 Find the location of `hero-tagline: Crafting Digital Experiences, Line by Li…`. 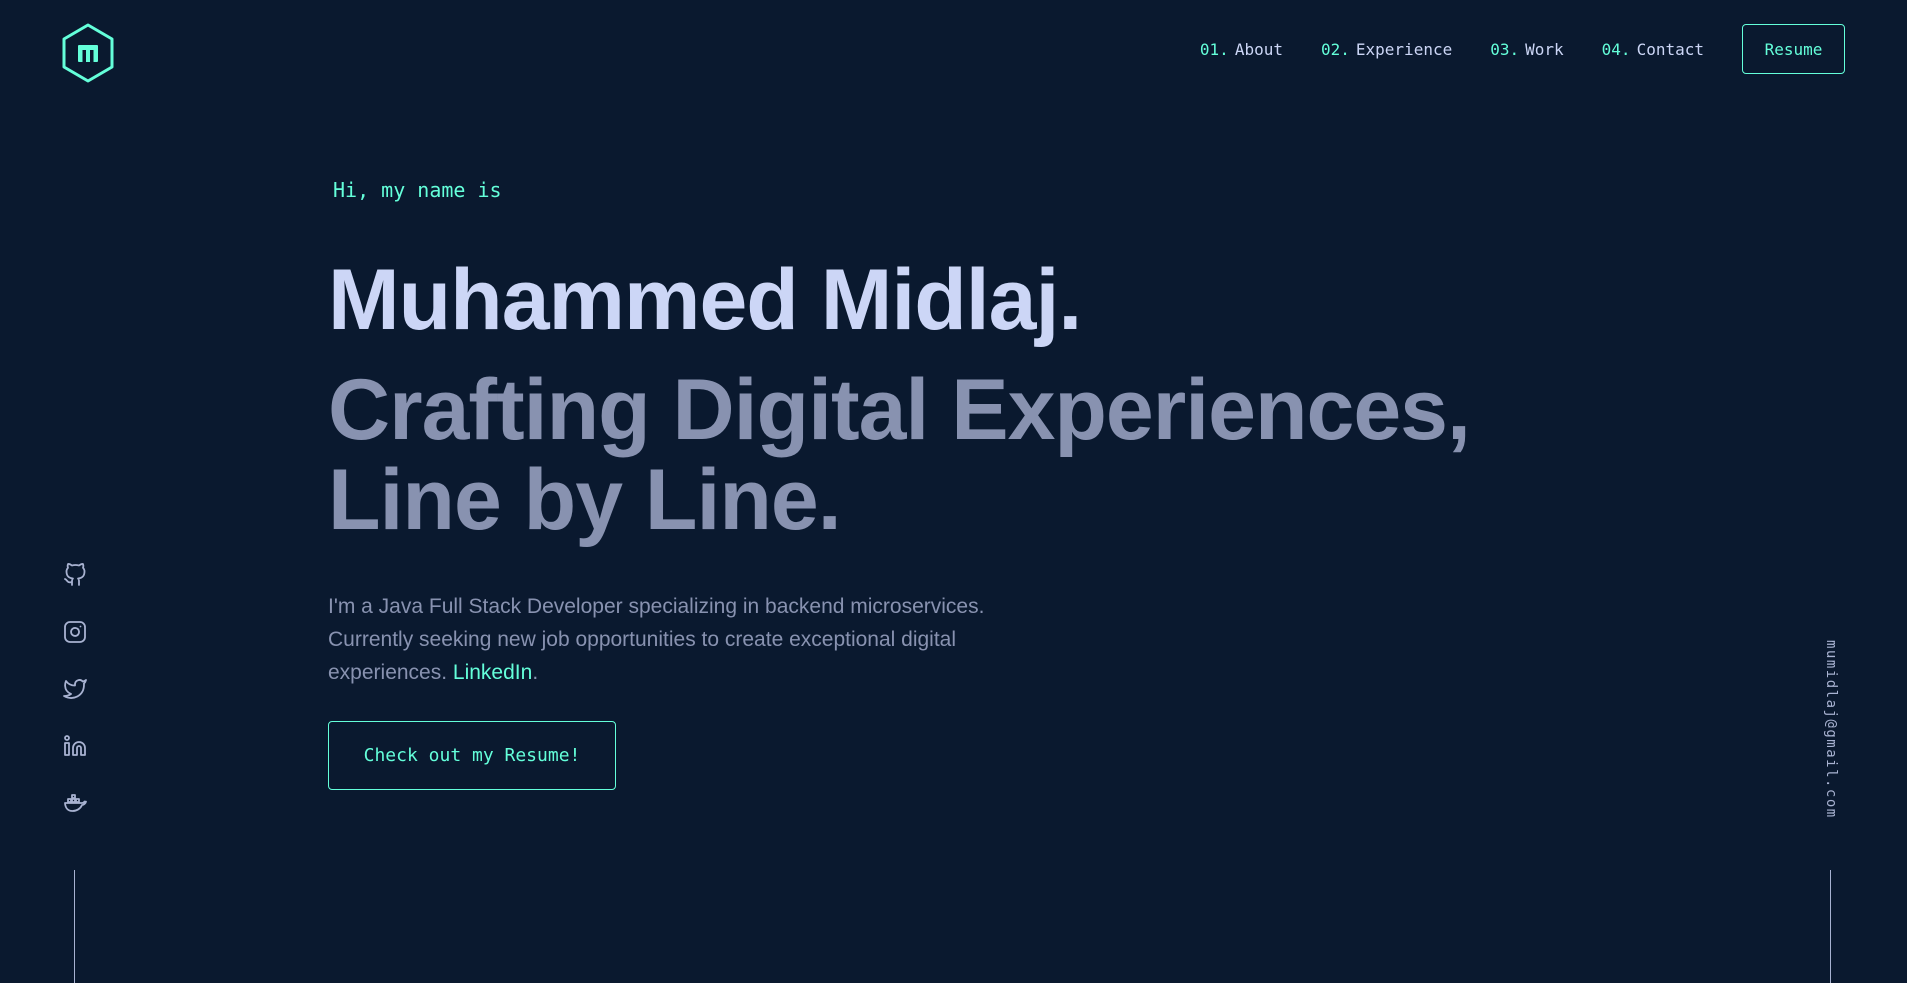

hero-tagline: Crafting Digital Experiences, Line by Li… is located at coordinates (978, 455).